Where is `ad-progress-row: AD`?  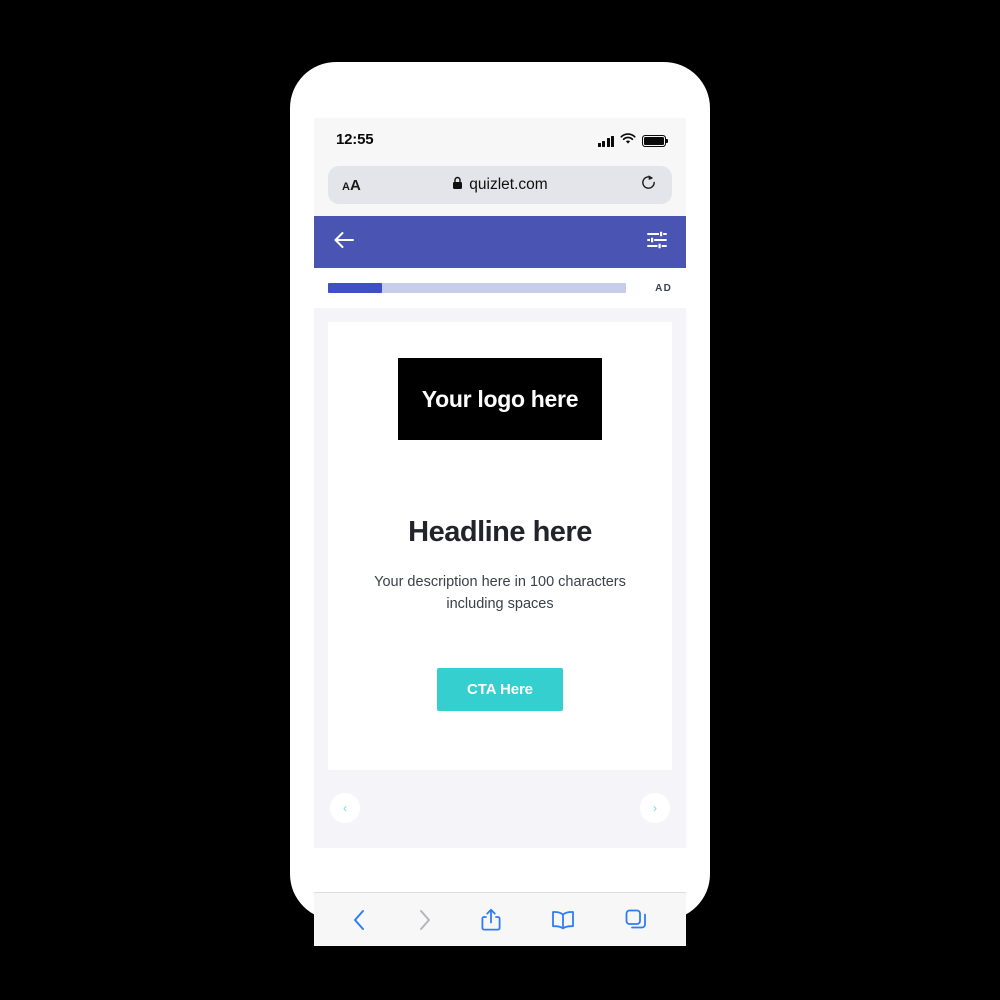 ad-progress-row: AD is located at coordinates (500, 288).